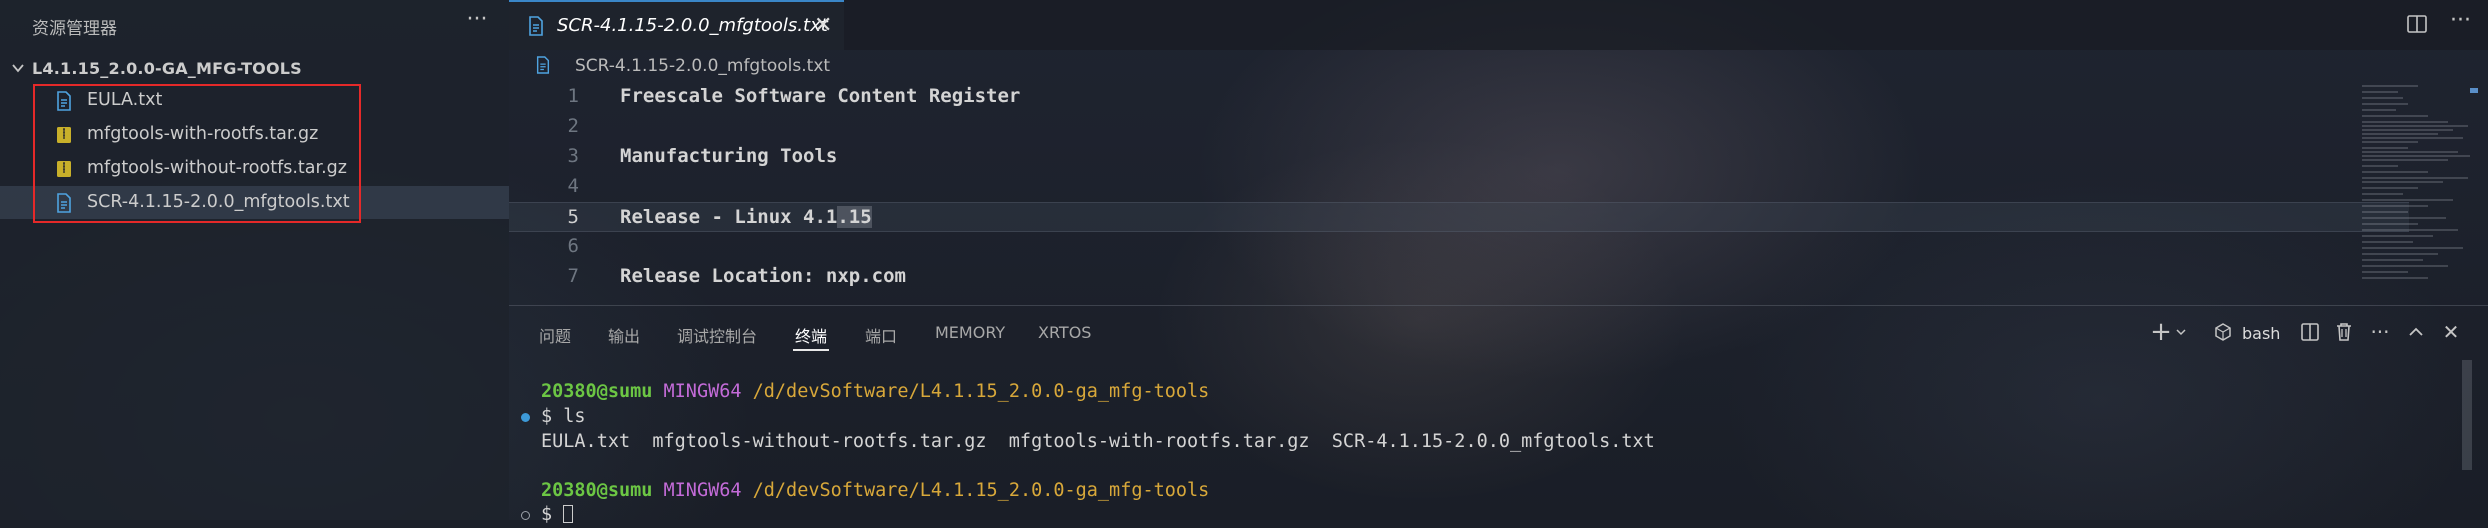  Describe the element at coordinates (1459, 127) in the screenshot. I see `code-line: 2` at that location.